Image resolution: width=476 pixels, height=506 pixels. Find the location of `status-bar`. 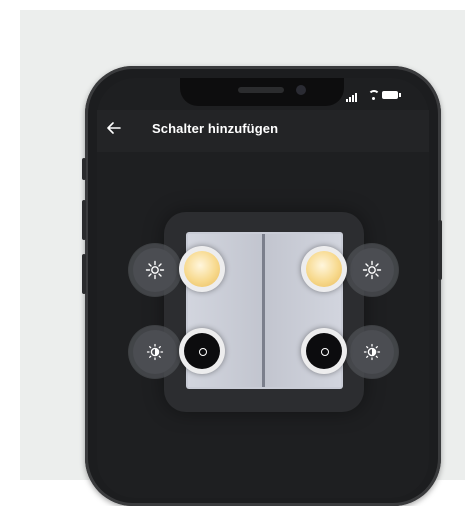

status-bar is located at coordinates (376, 96).